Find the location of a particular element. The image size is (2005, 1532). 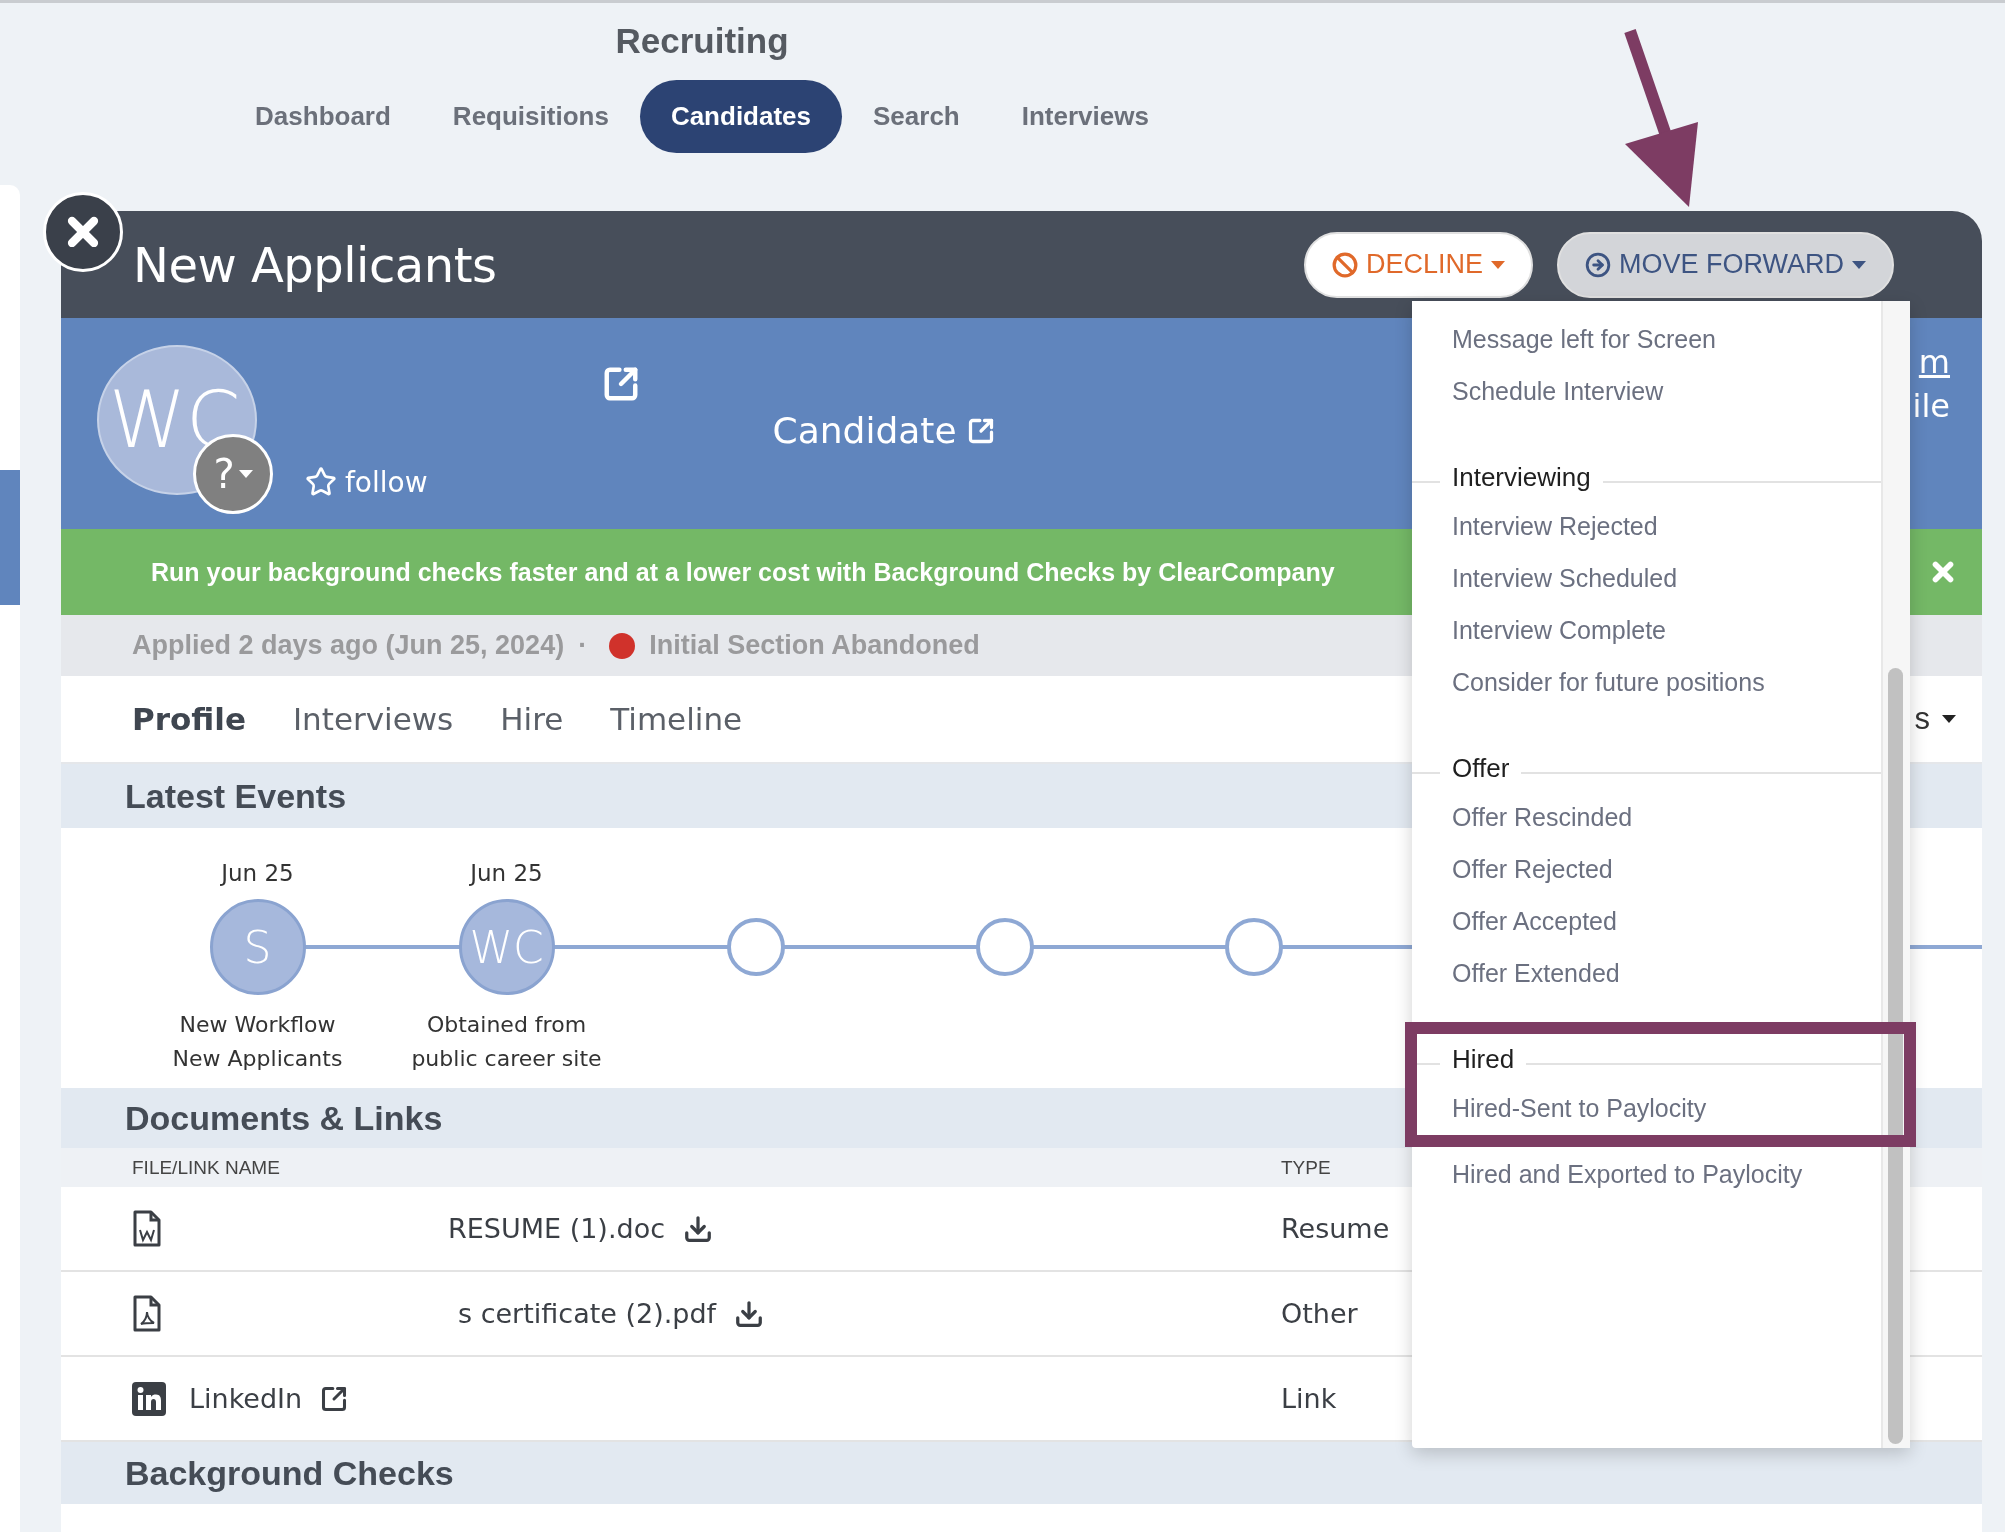

status-text: Initial Section Abandoned is located at coordinates (814, 645).